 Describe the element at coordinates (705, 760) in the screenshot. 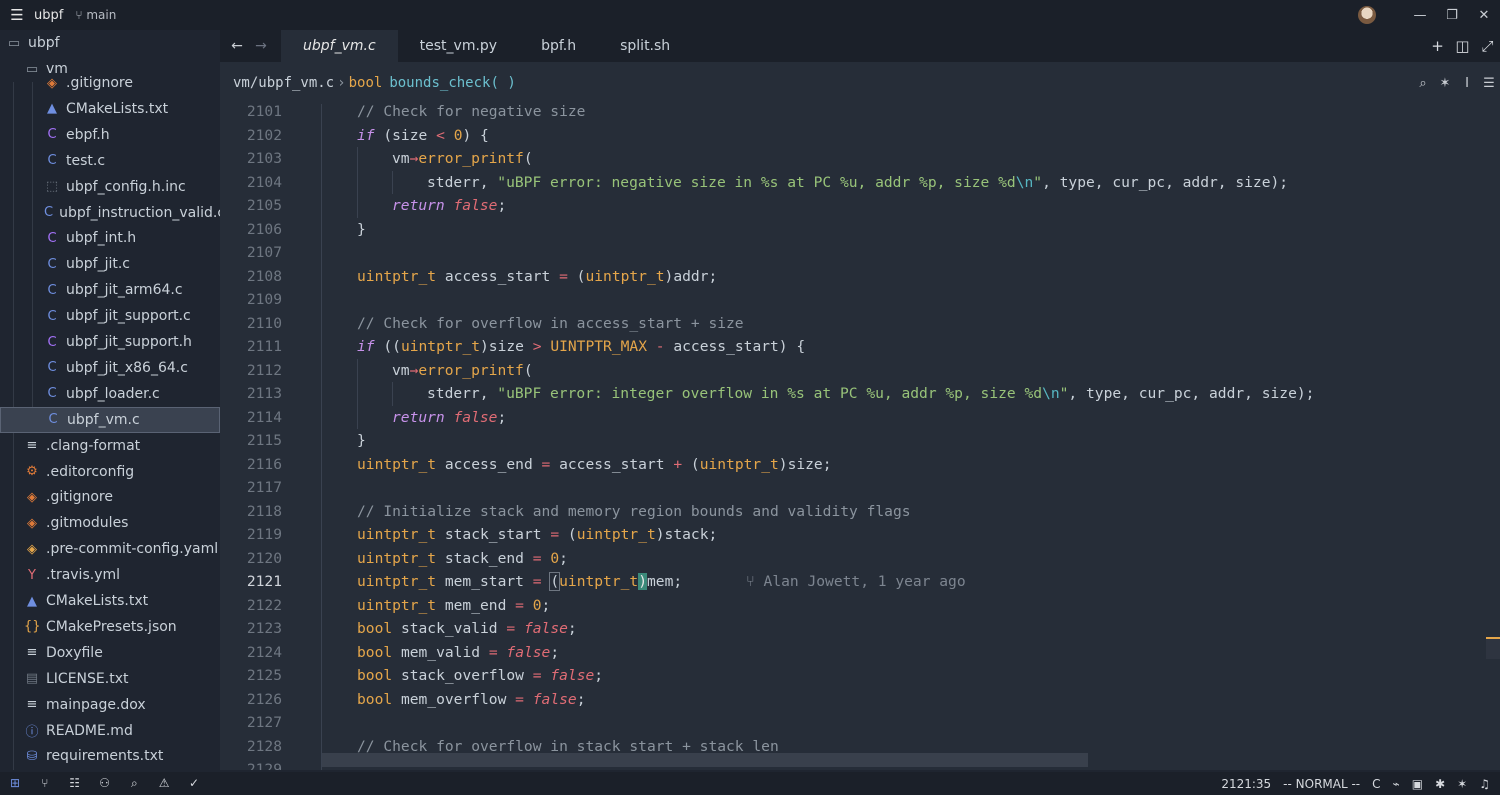

I see `horizontal-scrollbar` at that location.